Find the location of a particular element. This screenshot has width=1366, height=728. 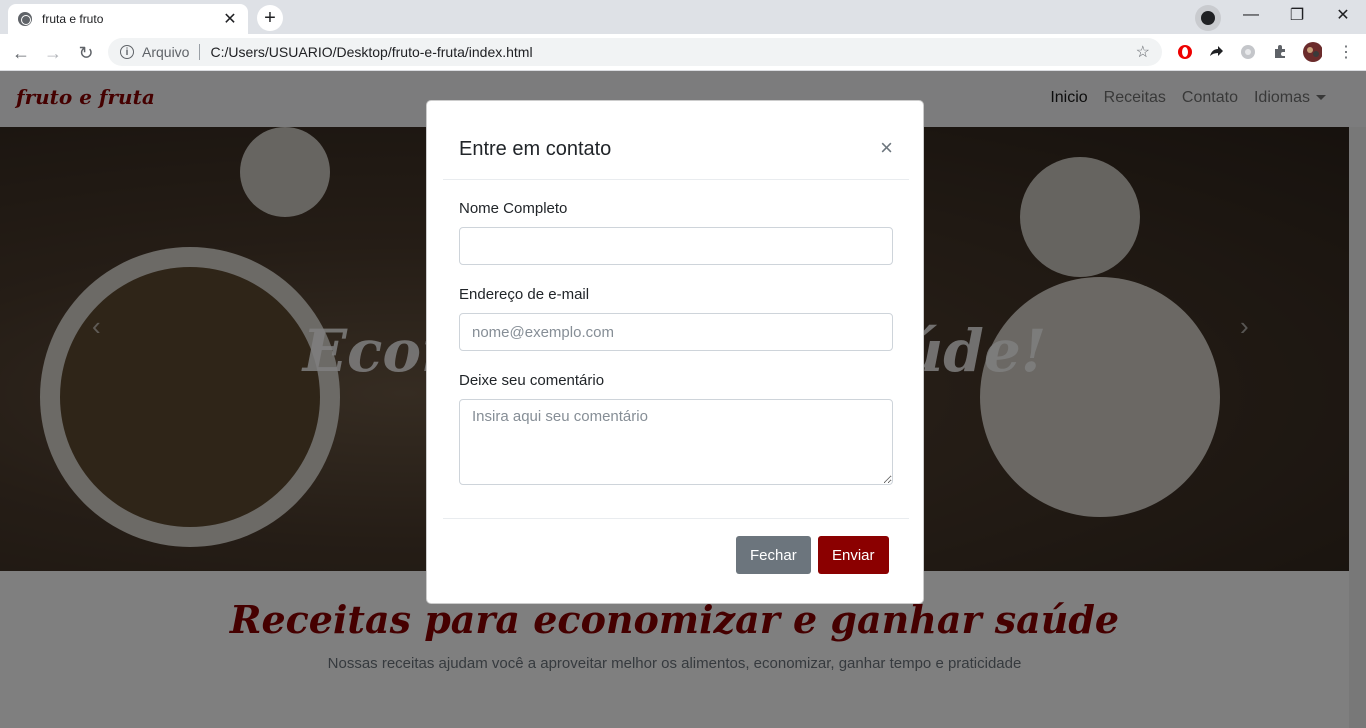

close-button: Fechar is located at coordinates (773, 555).